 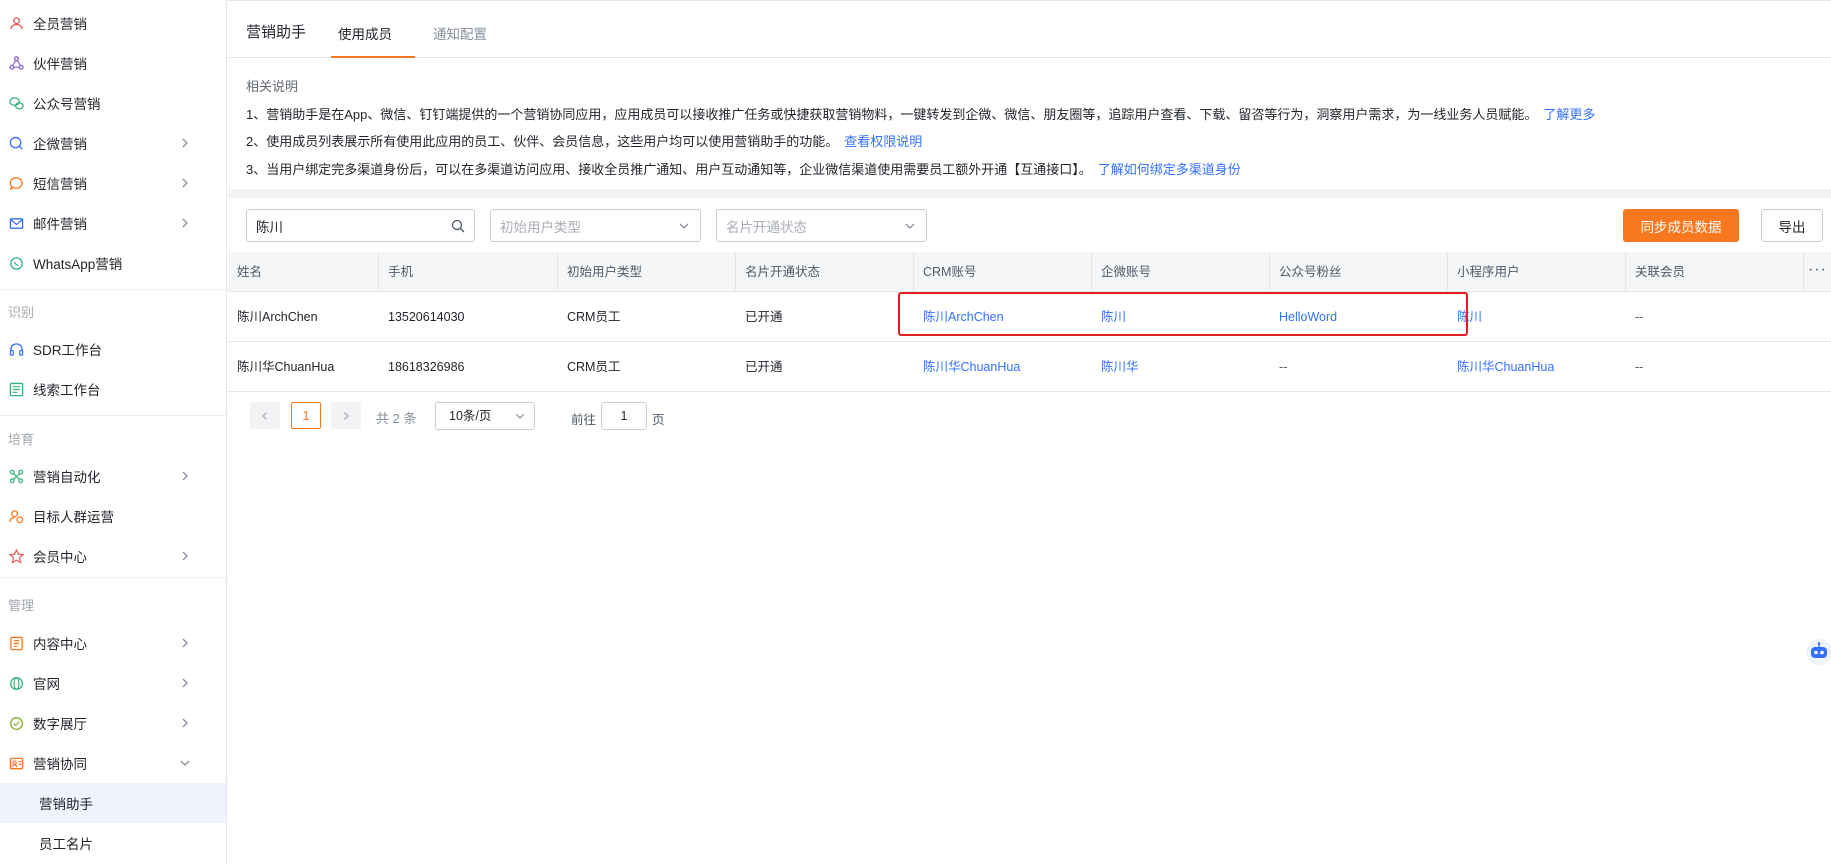 What do you see at coordinates (1359, 272) in the screenshot?
I see `column-header-official-fans: 公众号粉丝` at bounding box center [1359, 272].